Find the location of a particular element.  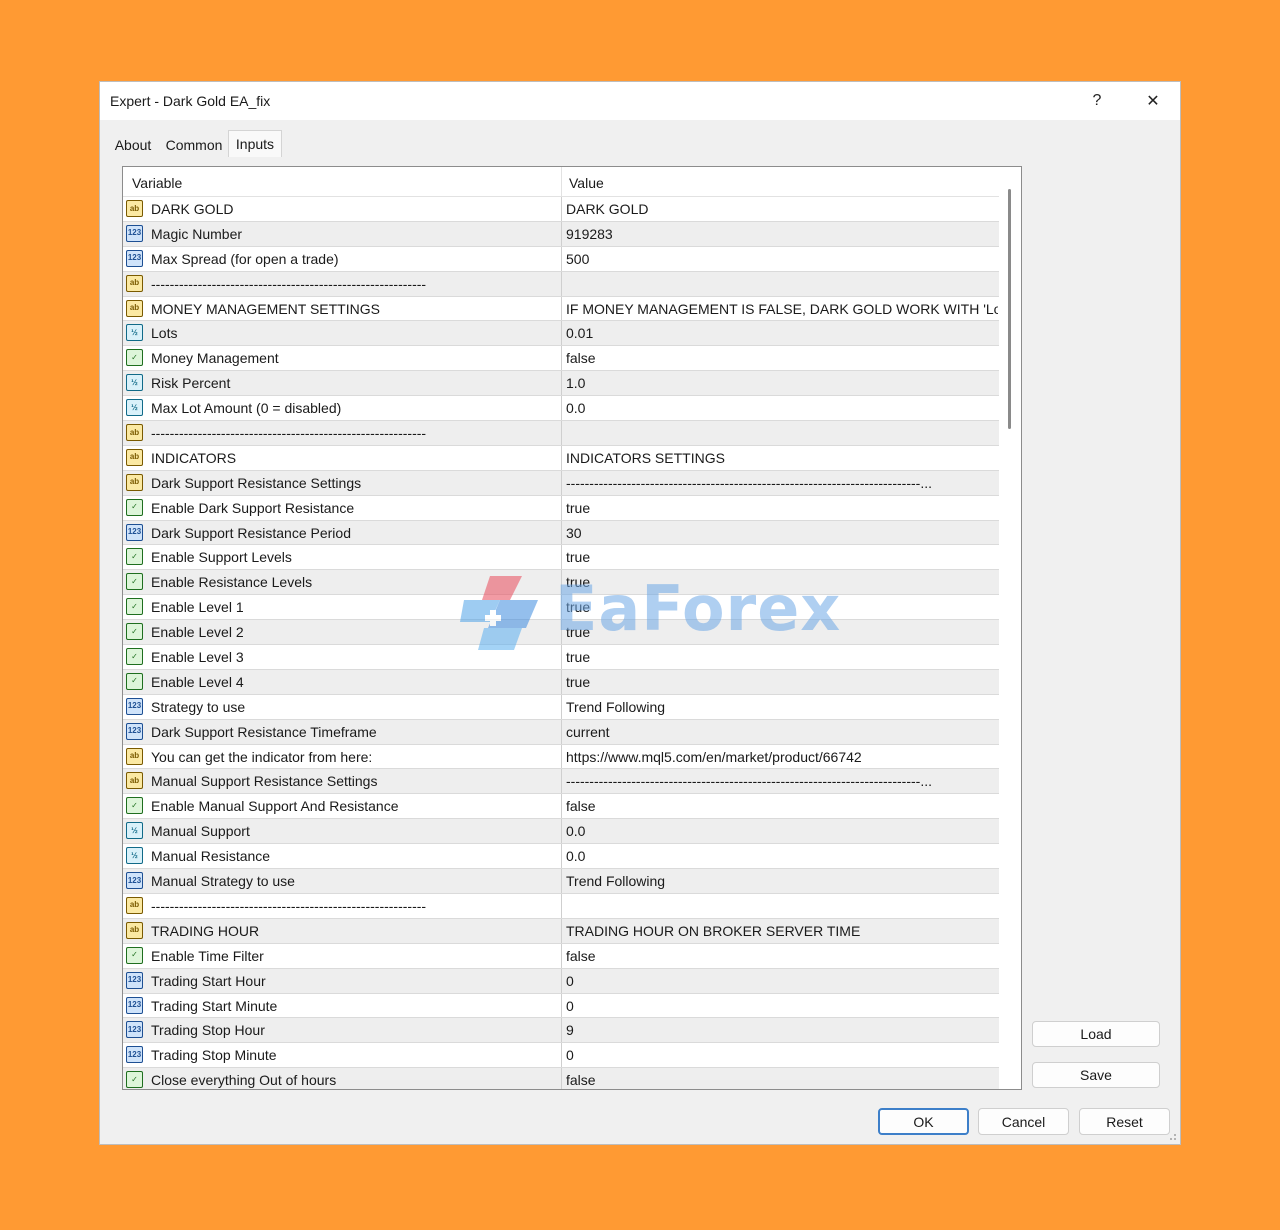

header-divider is located at coordinates (561, 182).